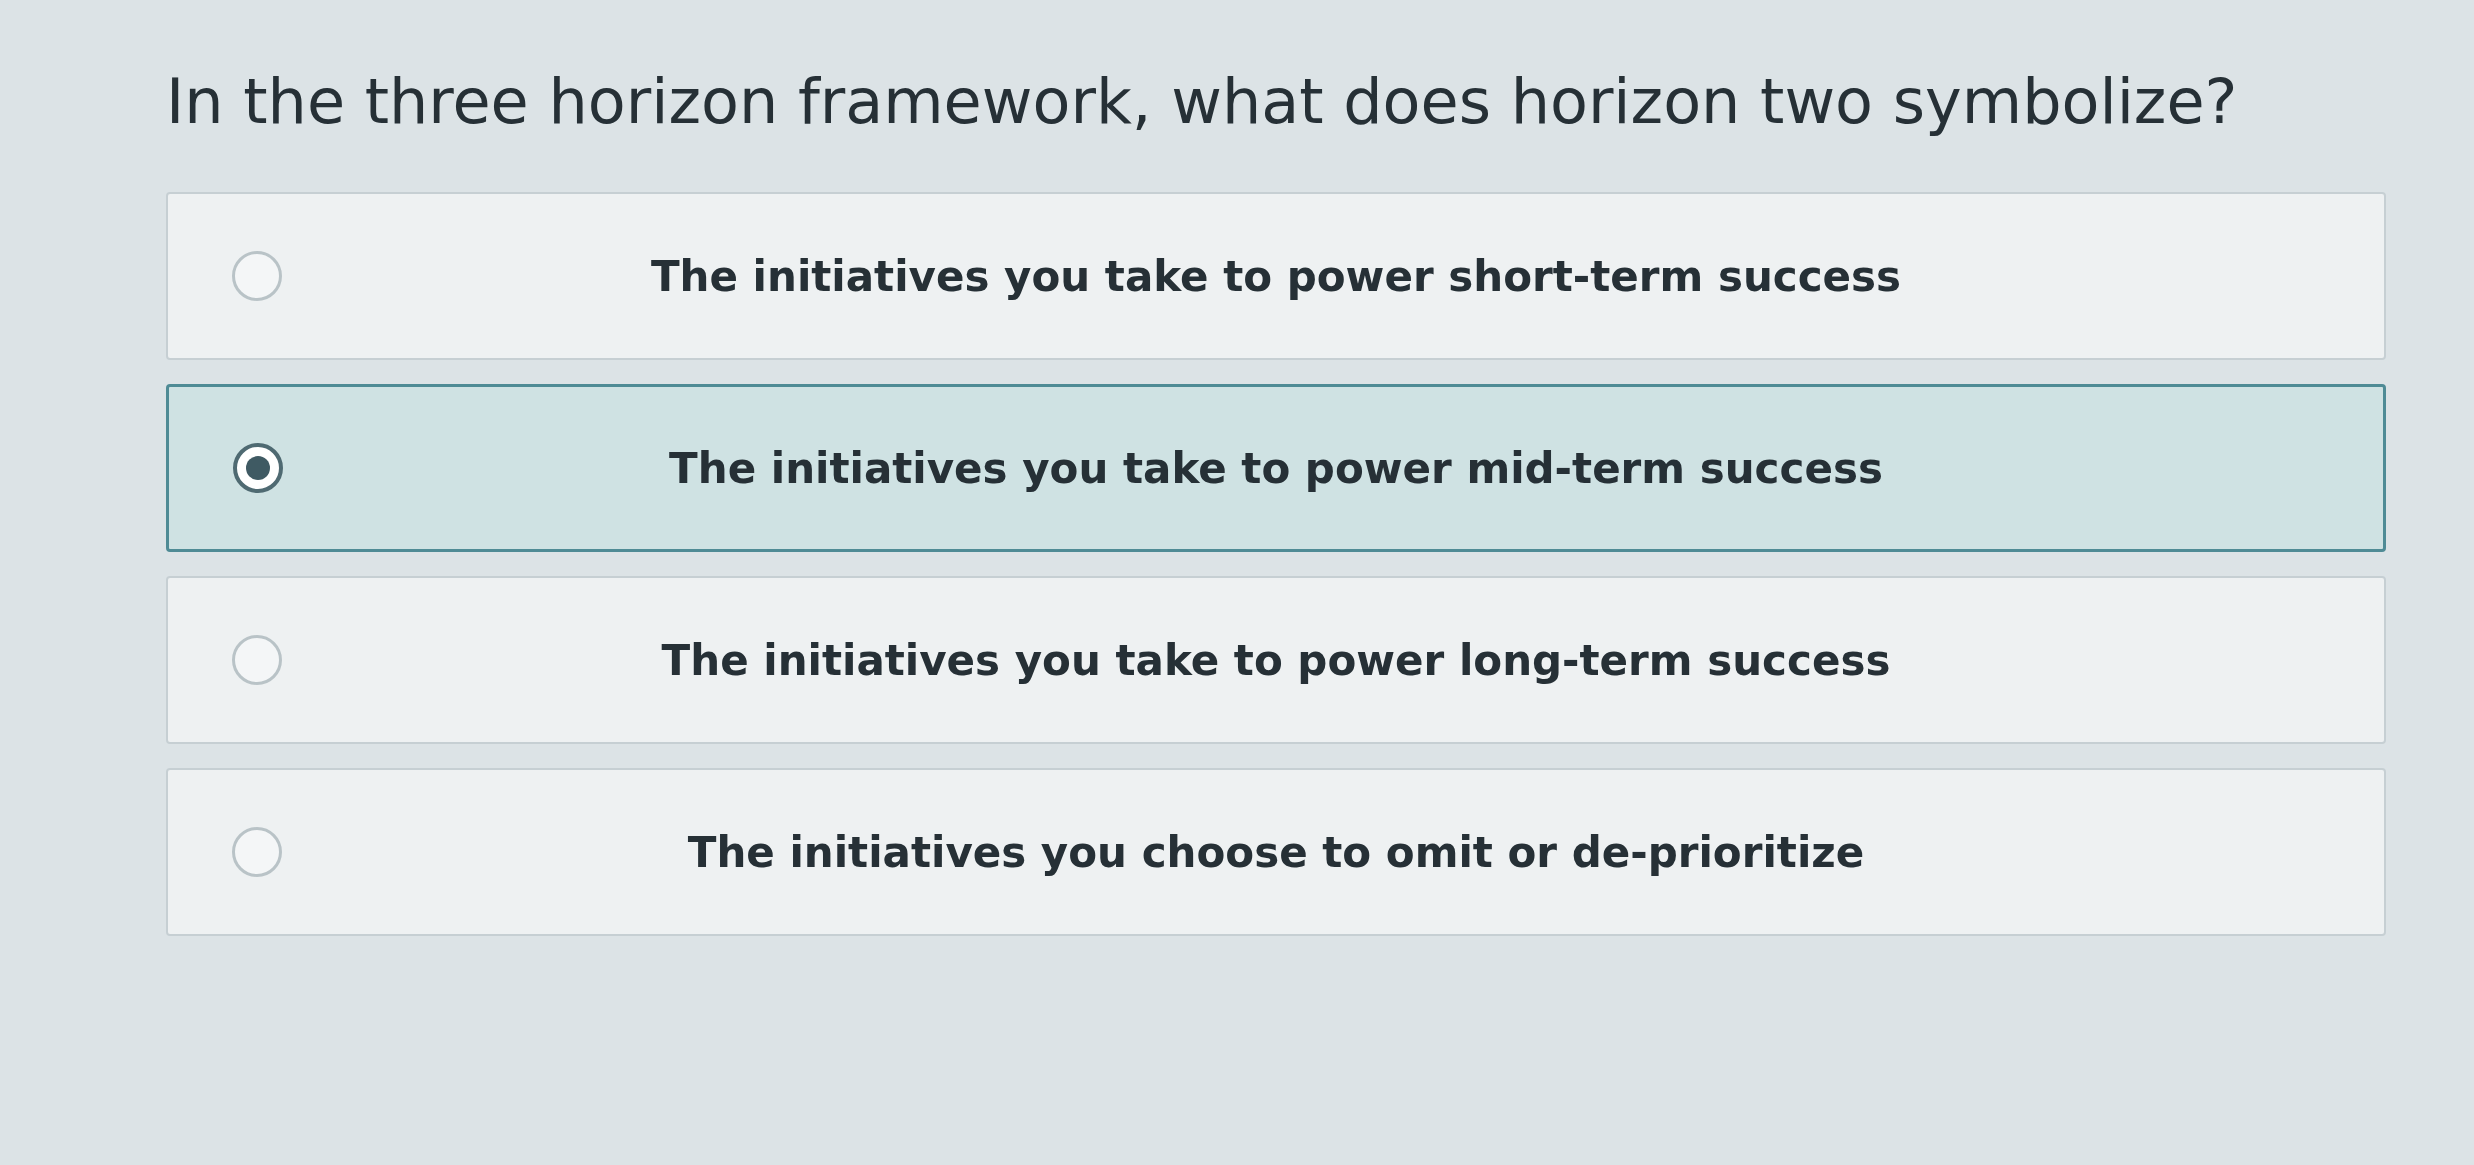 This screenshot has height=1165, width=2474. I want to click on answer-option: The initiatives you choose to omit or de-prioritize, so click(1276, 852).